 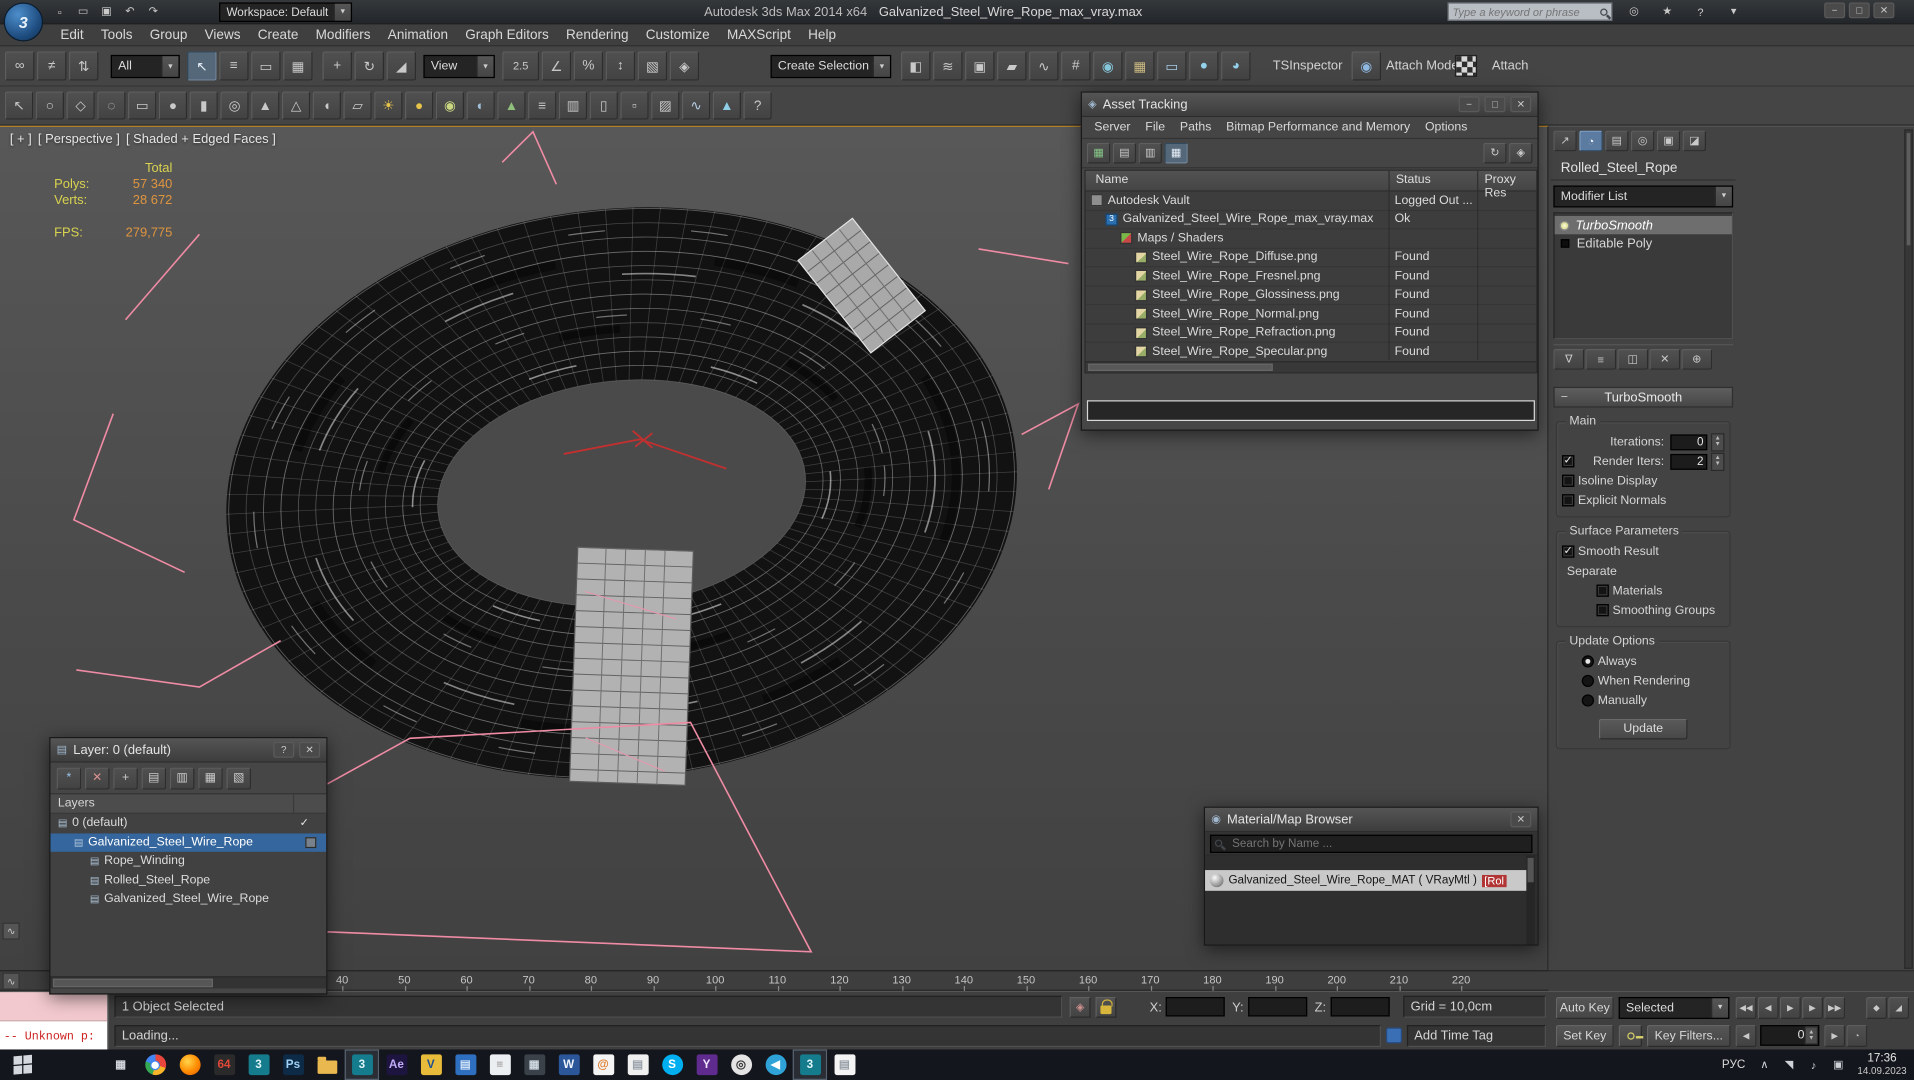 What do you see at coordinates (79, 139) in the screenshot?
I see `viewport-pov-menu: [ Perspective ]` at bounding box center [79, 139].